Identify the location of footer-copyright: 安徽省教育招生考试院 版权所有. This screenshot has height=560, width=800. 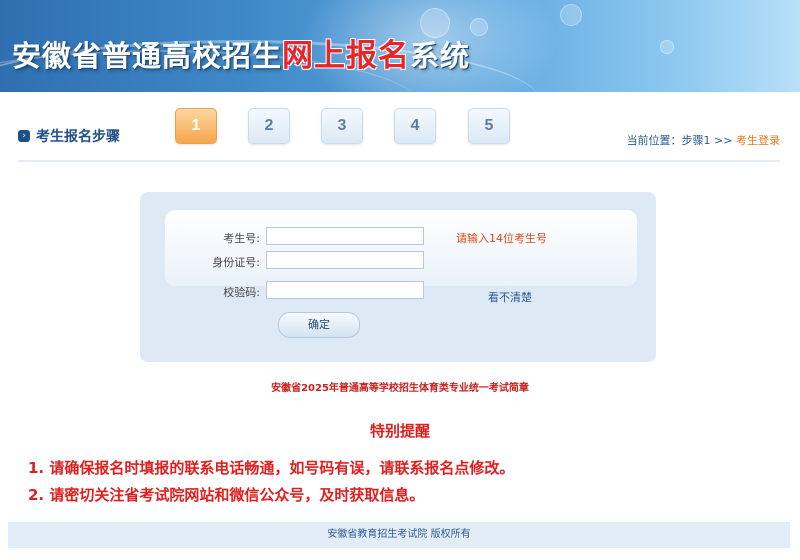
(399, 535).